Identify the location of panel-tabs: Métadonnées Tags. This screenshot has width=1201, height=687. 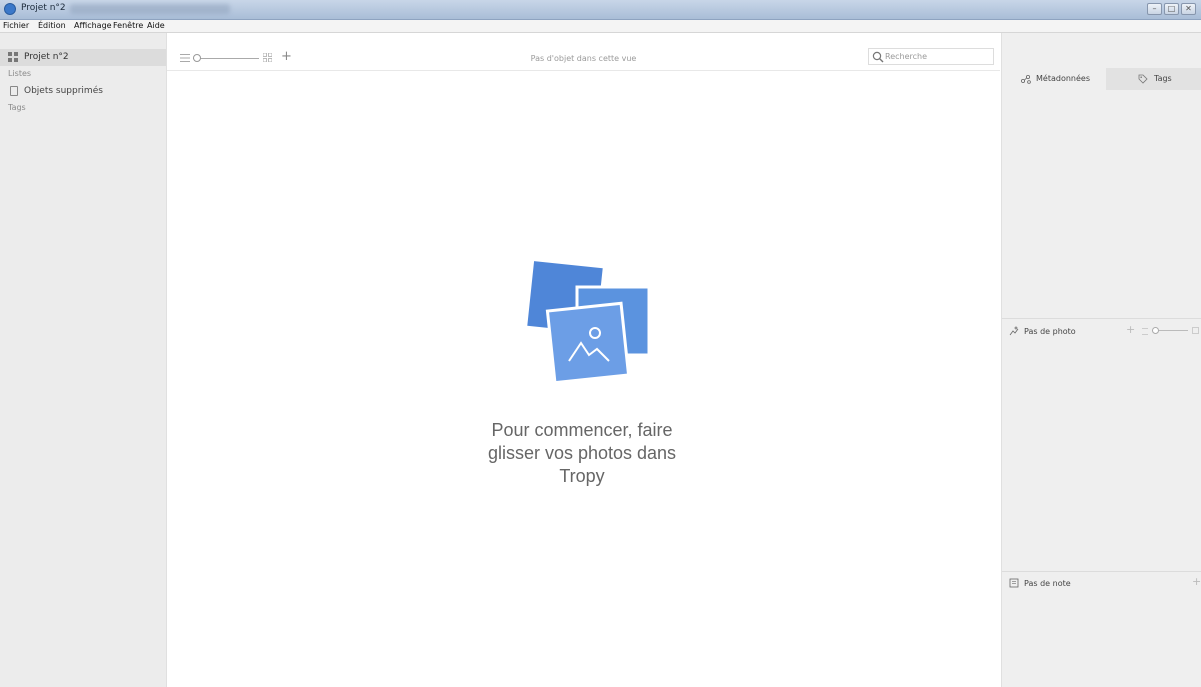
(1101, 79).